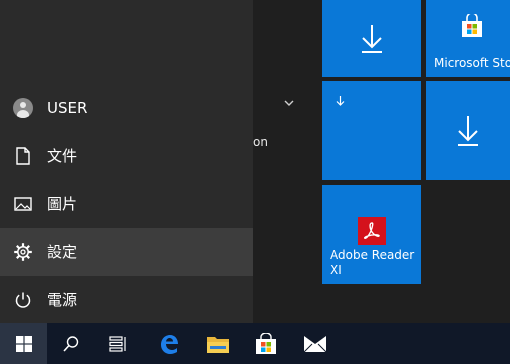 The image size is (510, 364). Describe the element at coordinates (126, 252) in the screenshot. I see `settings-item: 設定` at that location.